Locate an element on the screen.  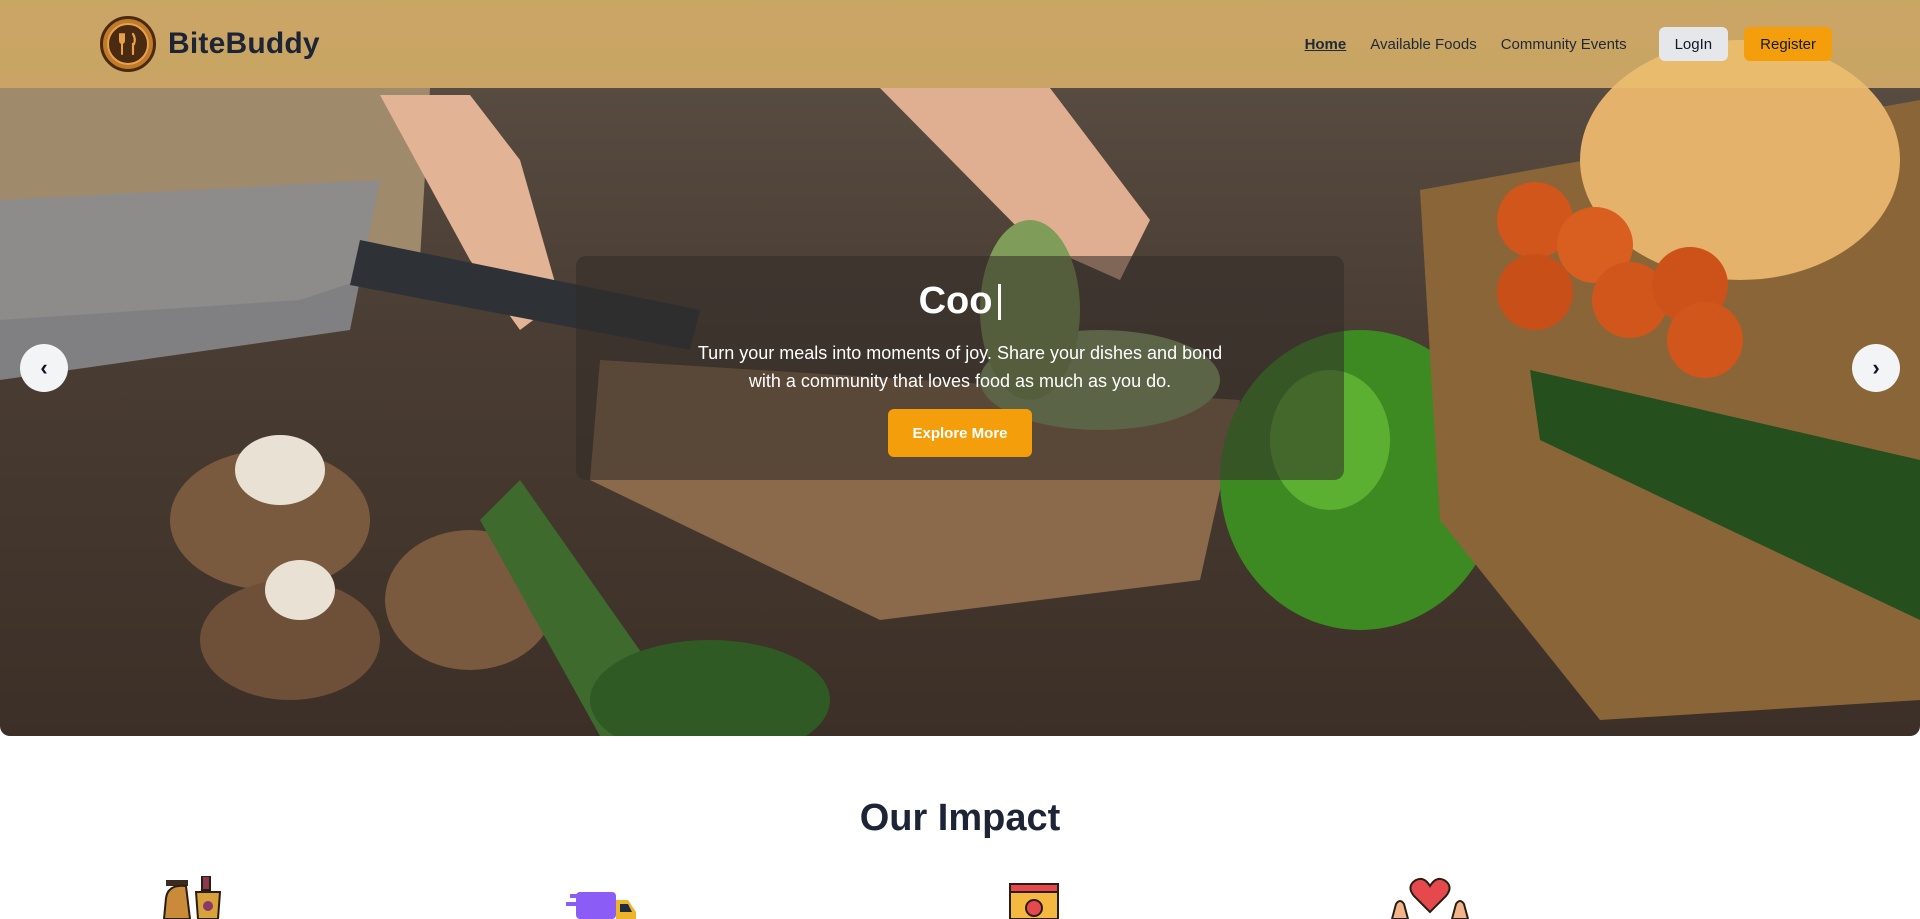
delivery-truck-icon is located at coordinates (606, 897).